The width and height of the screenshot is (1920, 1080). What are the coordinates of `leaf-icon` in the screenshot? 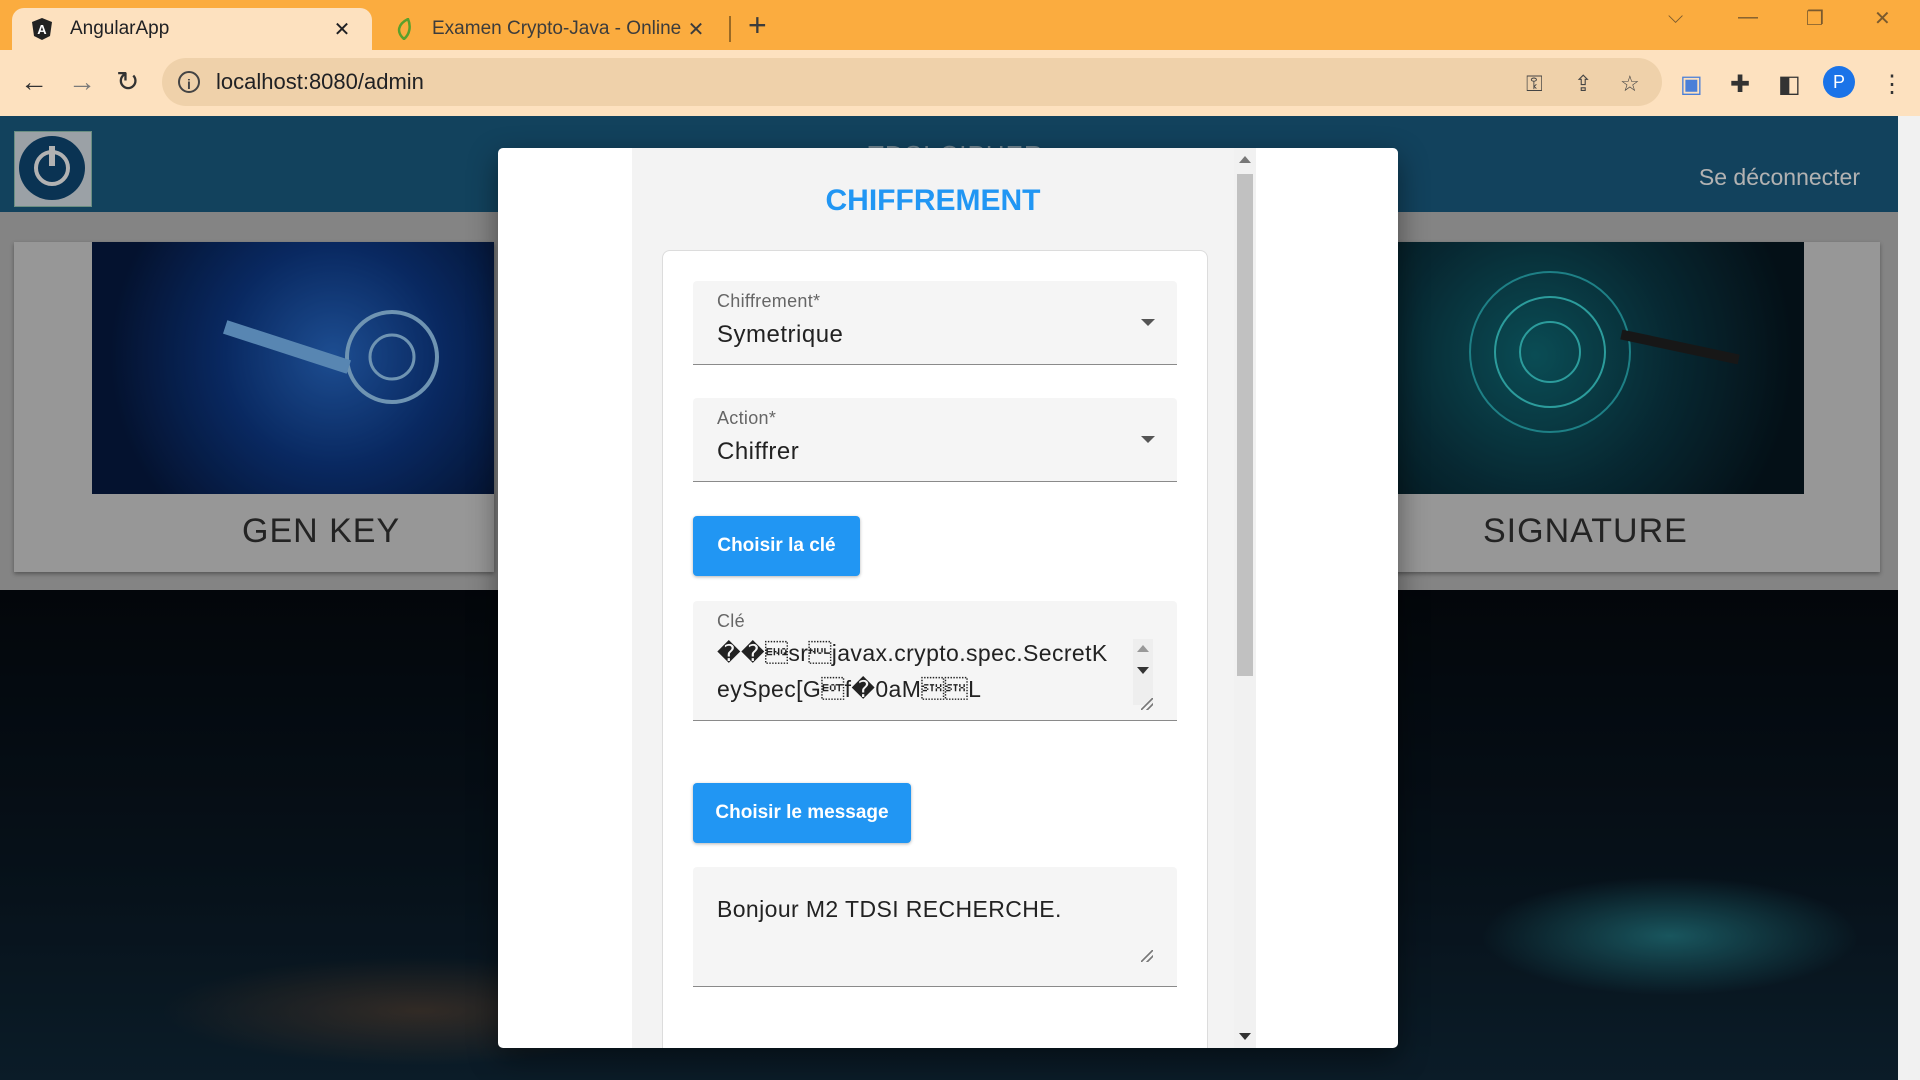 It's located at (404, 29).